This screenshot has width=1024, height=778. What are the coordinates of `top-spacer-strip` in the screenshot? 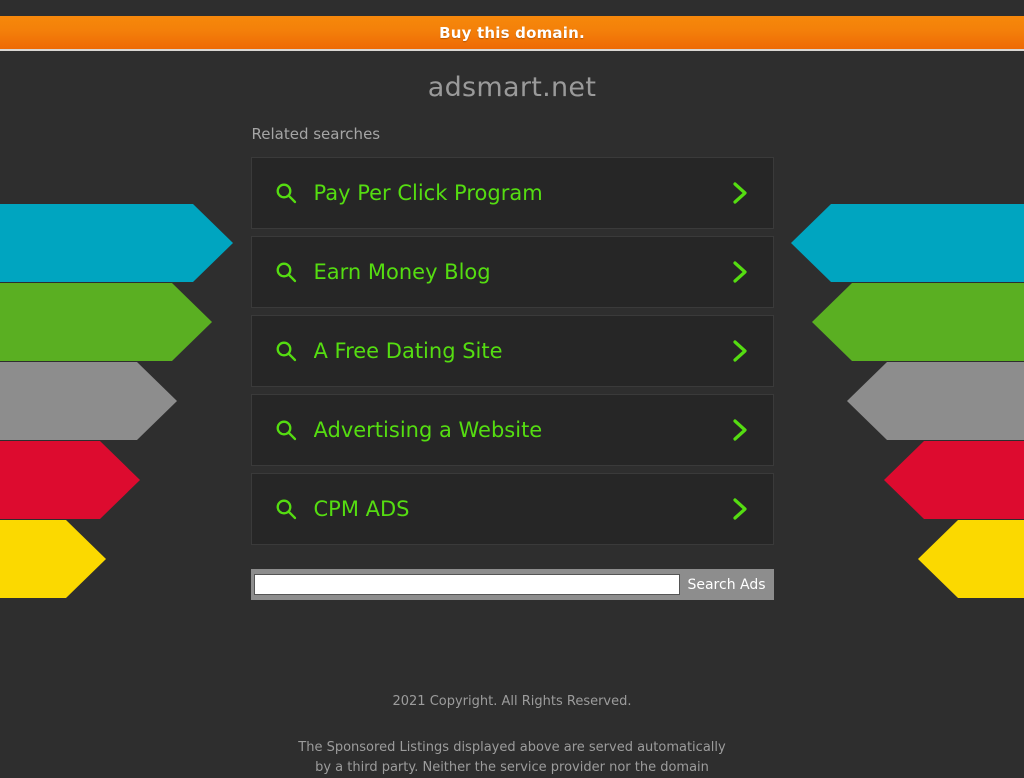 It's located at (512, 8).